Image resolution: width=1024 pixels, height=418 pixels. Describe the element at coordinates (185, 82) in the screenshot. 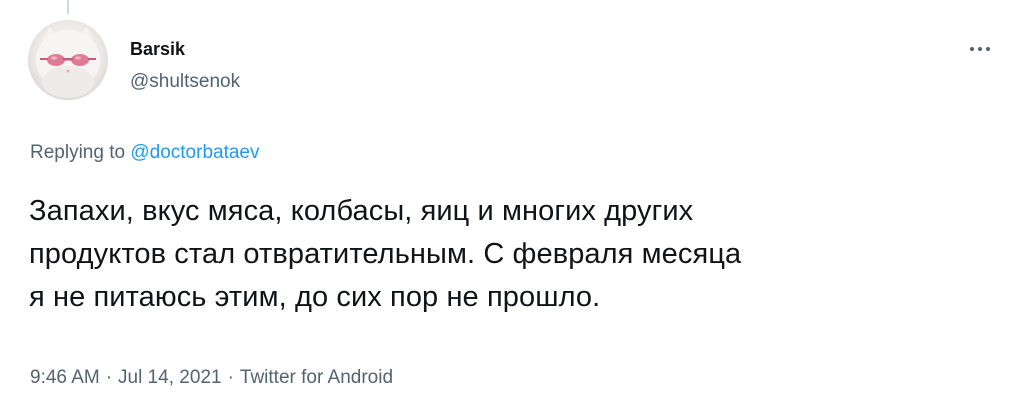

I see `author-handle: @shultsenok` at that location.